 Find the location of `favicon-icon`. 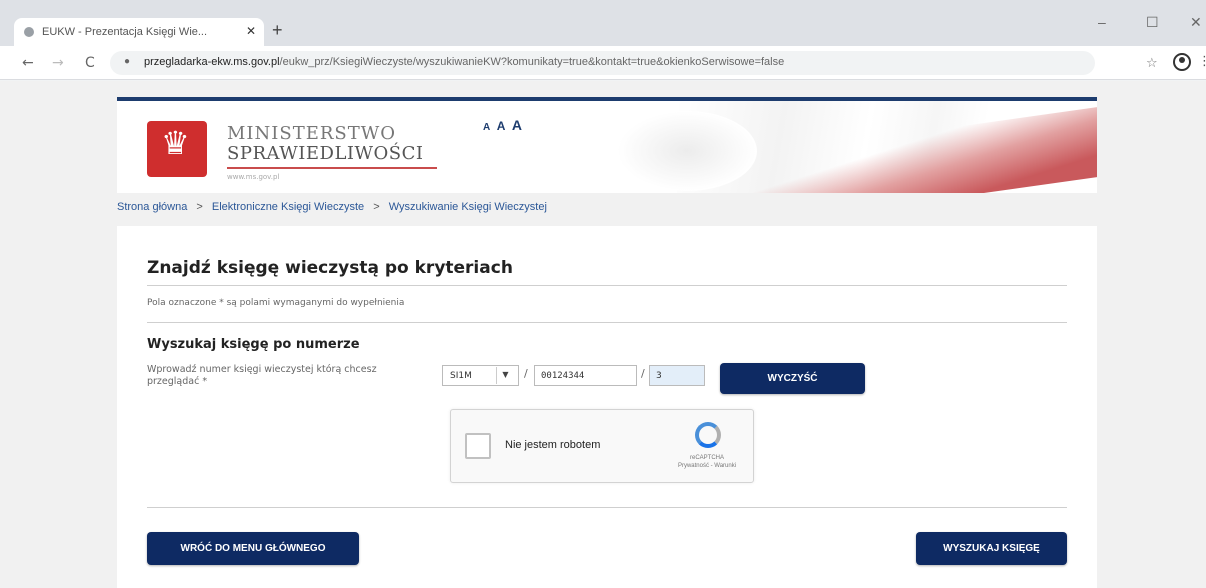

favicon-icon is located at coordinates (29, 32).